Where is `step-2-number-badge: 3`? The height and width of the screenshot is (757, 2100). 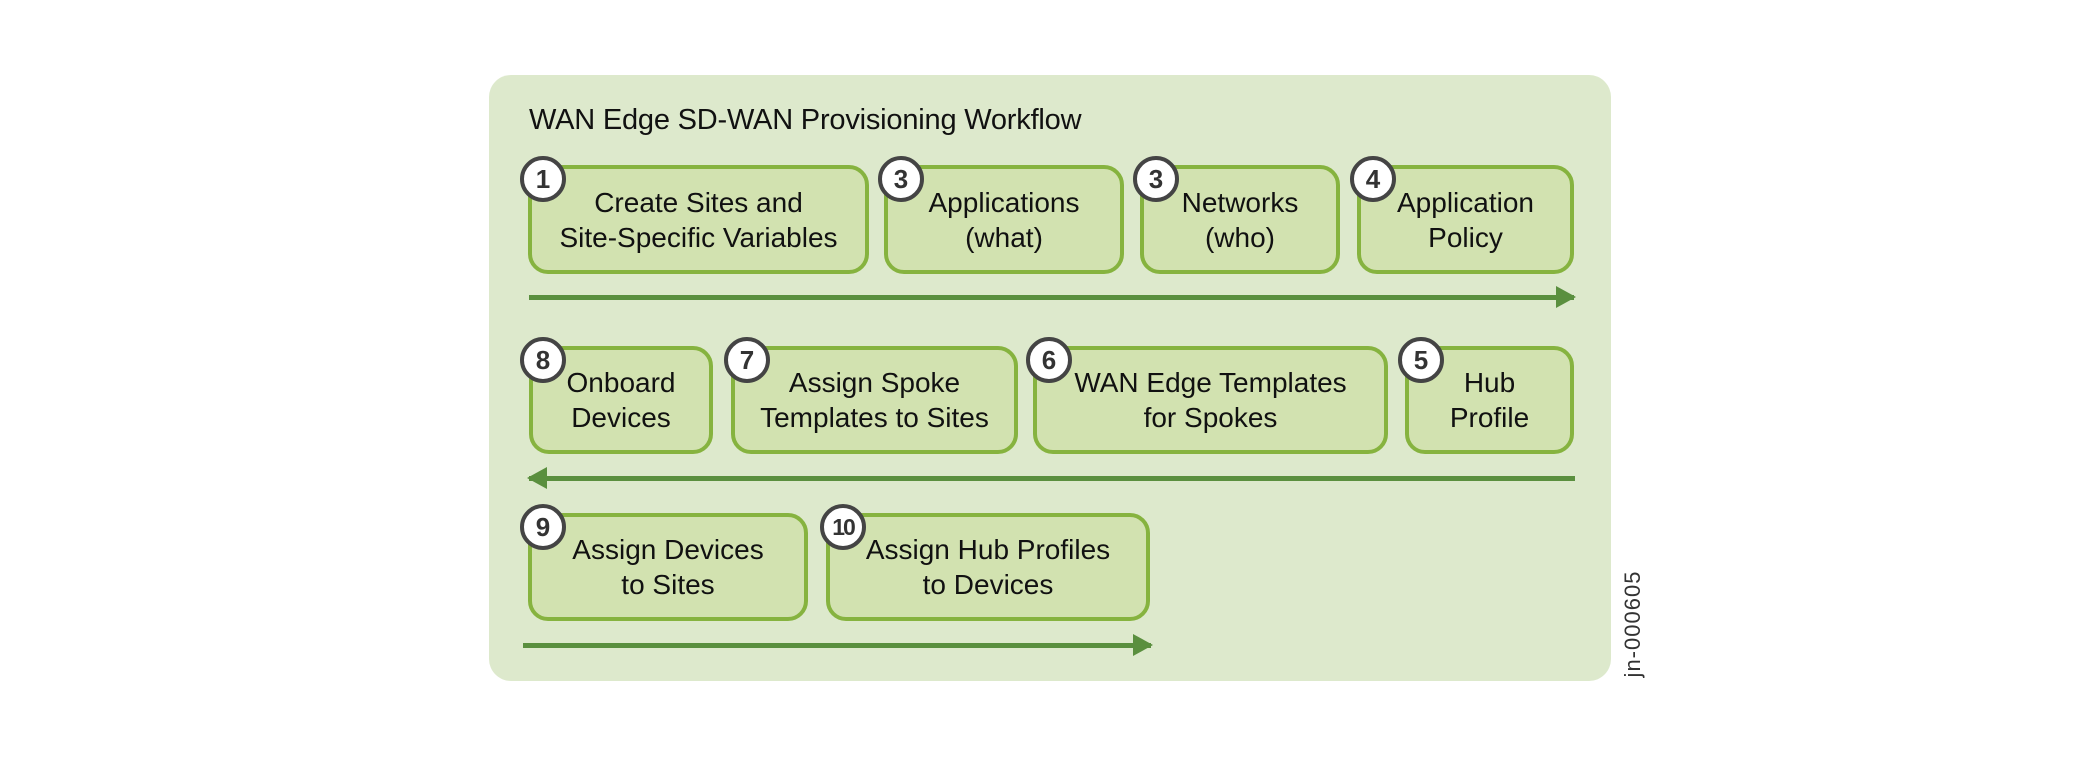
step-2-number-badge: 3 is located at coordinates (901, 179).